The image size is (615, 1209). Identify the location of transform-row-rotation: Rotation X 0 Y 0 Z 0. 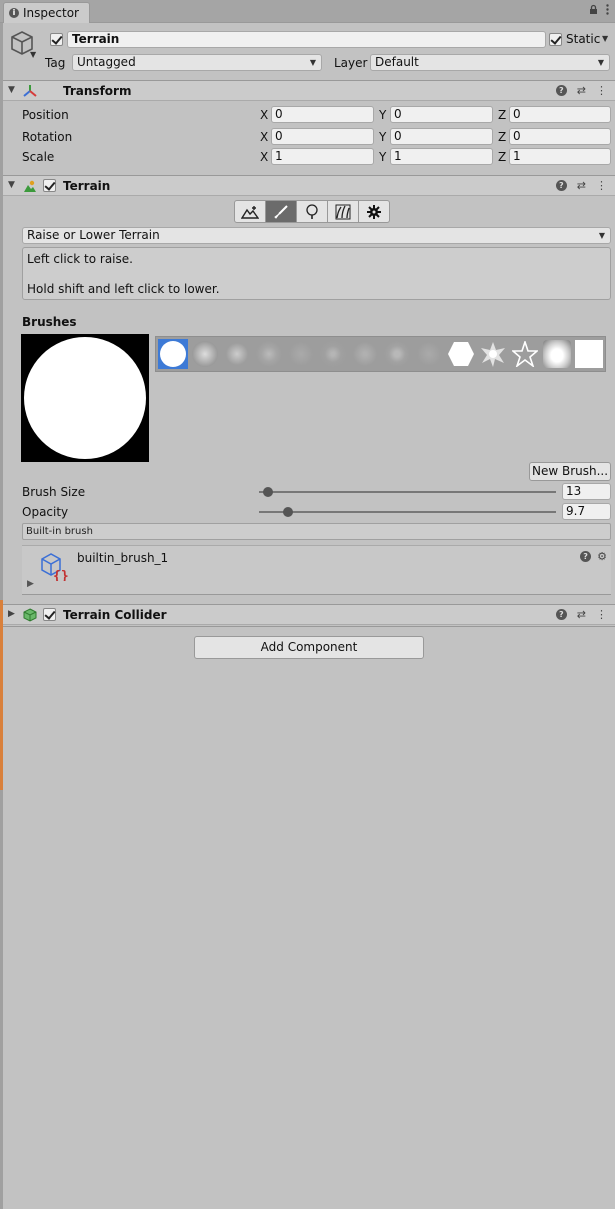
(309, 137).